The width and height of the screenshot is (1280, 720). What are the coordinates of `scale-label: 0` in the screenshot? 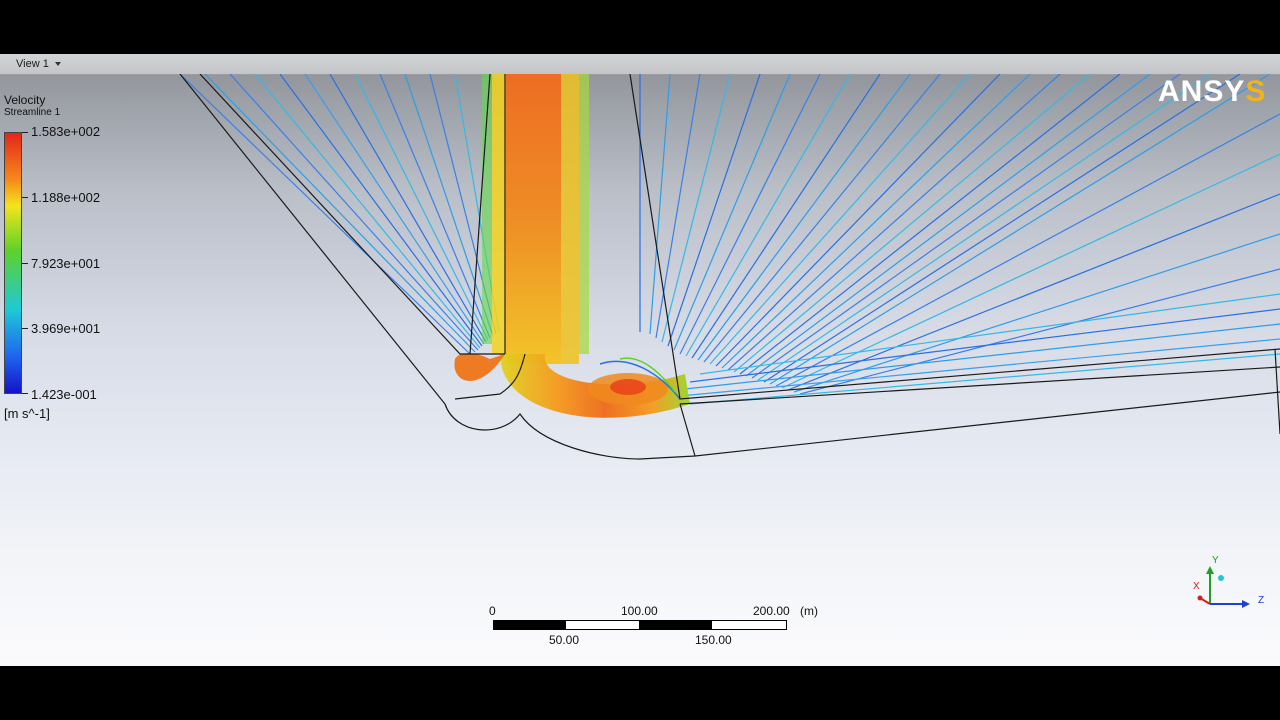 It's located at (492, 611).